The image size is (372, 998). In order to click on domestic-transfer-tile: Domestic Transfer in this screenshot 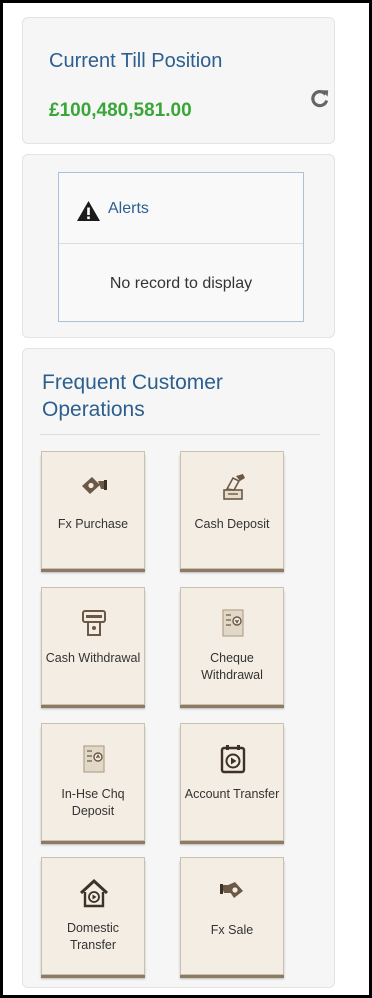, I will do `click(93, 916)`.